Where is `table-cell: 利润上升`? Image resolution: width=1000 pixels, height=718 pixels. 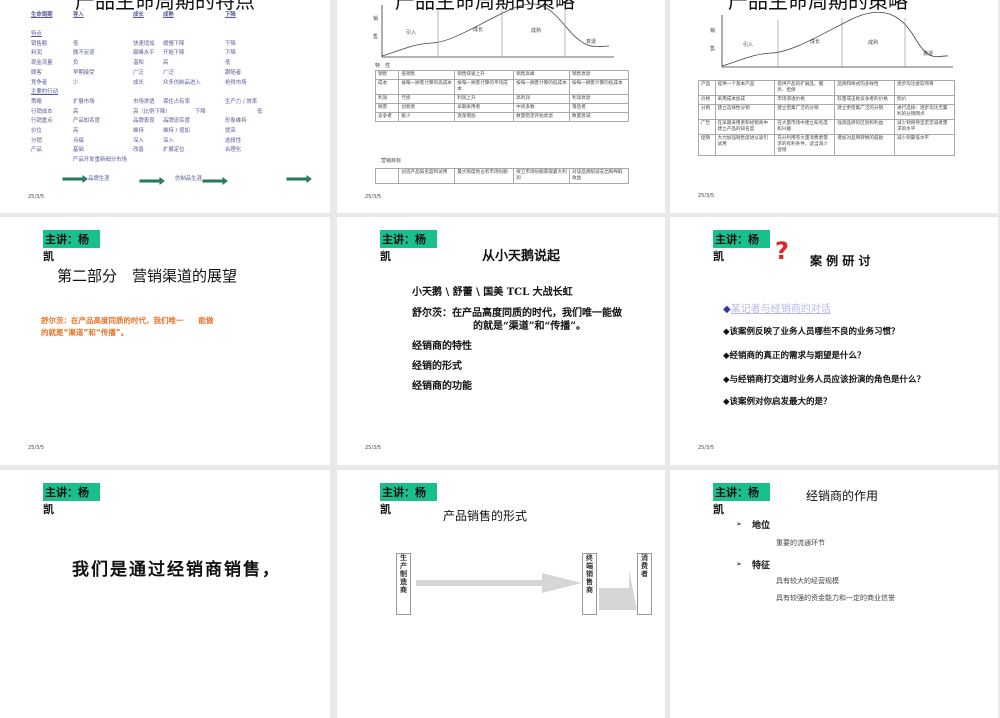
table-cell: 利润上升 is located at coordinates (484, 99).